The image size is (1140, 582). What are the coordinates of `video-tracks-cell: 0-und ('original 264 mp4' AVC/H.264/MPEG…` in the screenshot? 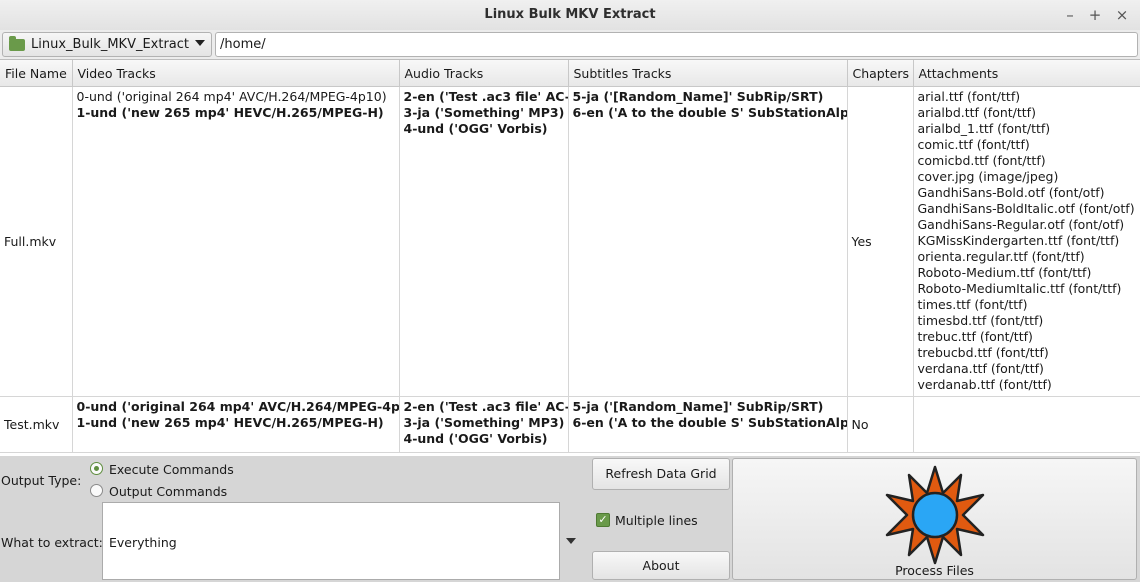 It's located at (236, 424).